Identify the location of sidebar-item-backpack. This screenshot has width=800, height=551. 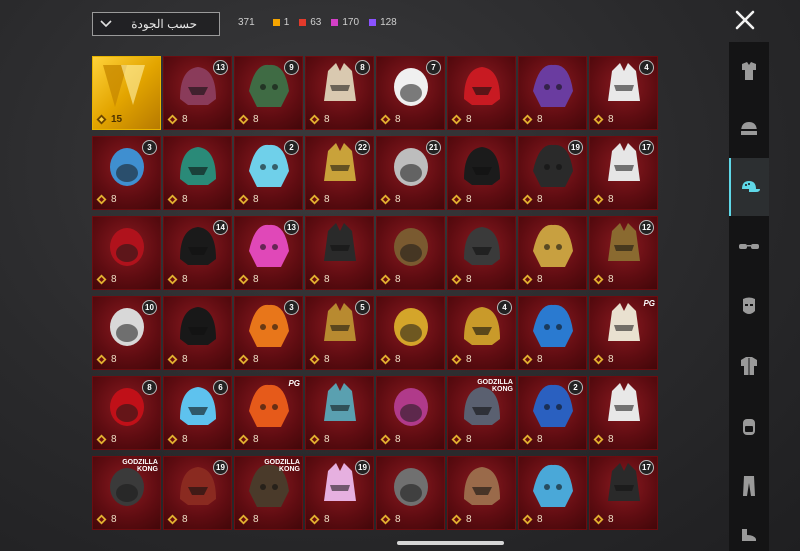
(749, 426).